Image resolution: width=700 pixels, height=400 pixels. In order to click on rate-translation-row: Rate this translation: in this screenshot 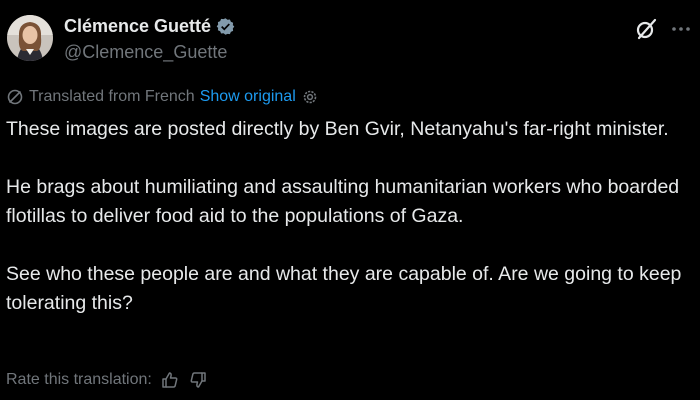, I will do `click(107, 380)`.